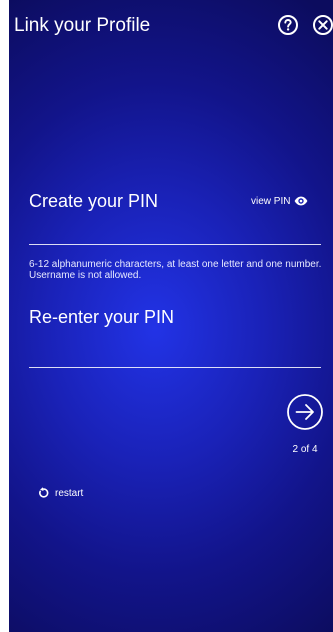  What do you see at coordinates (44, 492) in the screenshot?
I see `restart-icon` at bounding box center [44, 492].